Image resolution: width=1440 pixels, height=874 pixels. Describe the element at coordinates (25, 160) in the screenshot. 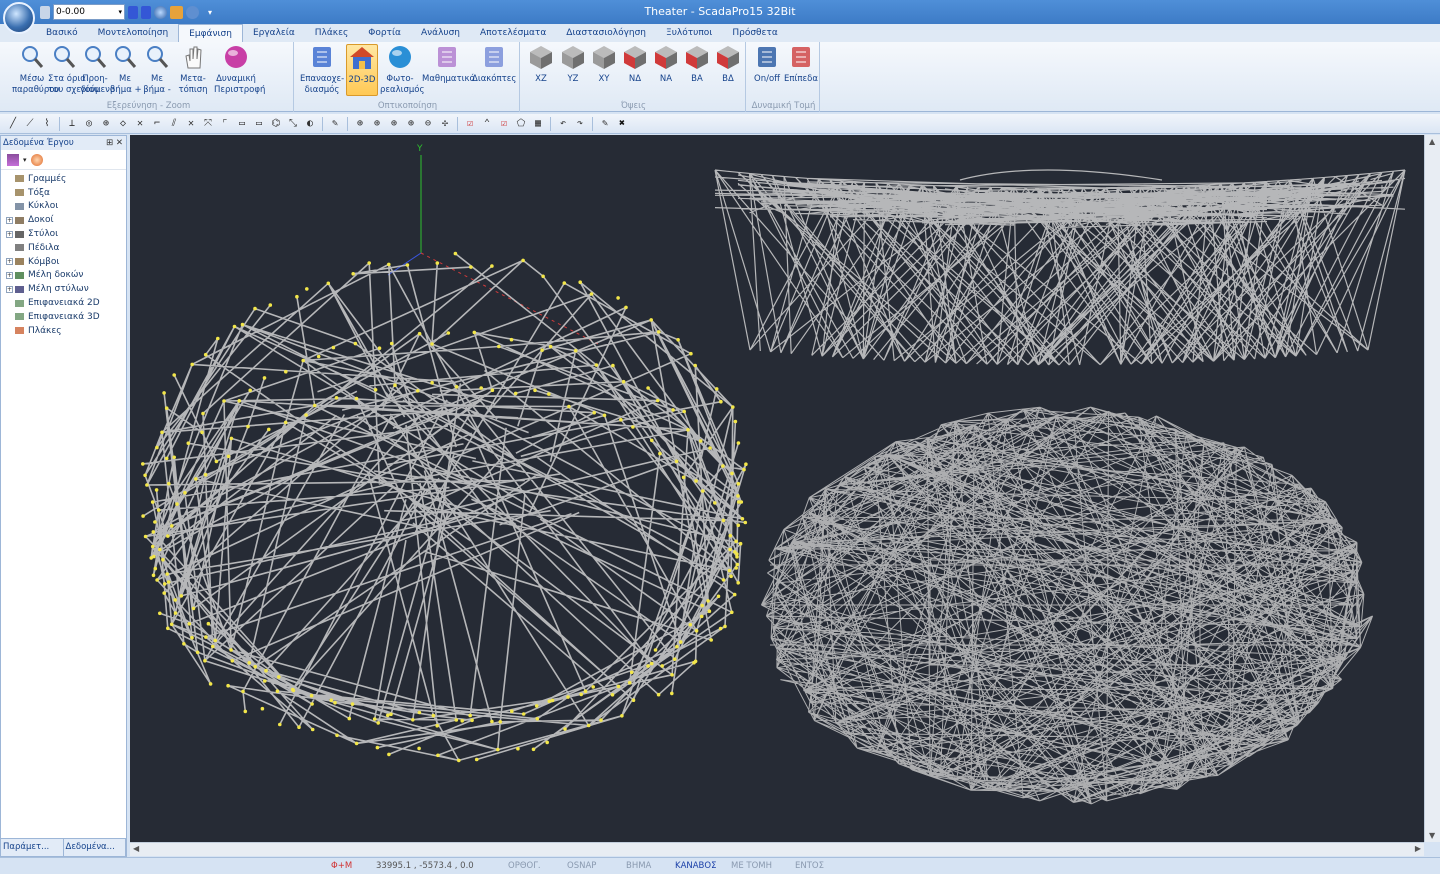

I see `chevron-down-icon: ▾` at that location.